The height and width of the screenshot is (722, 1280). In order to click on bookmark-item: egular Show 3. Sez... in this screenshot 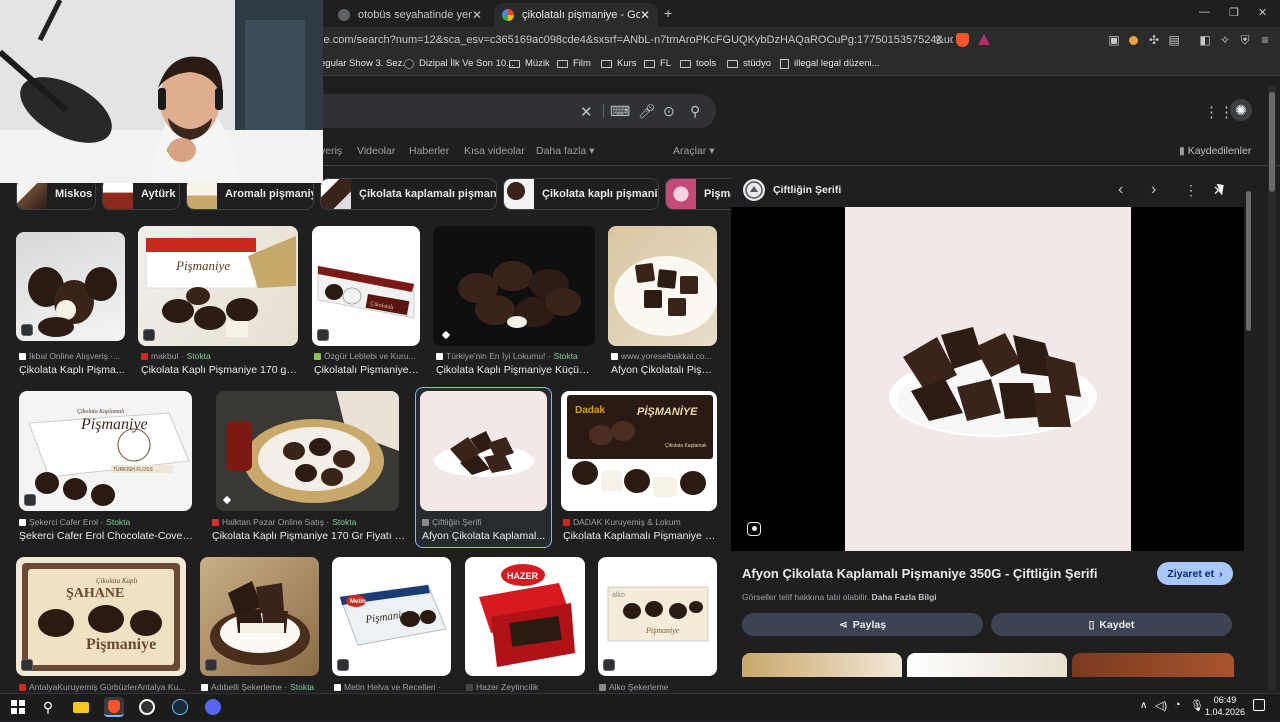, I will do `click(365, 63)`.